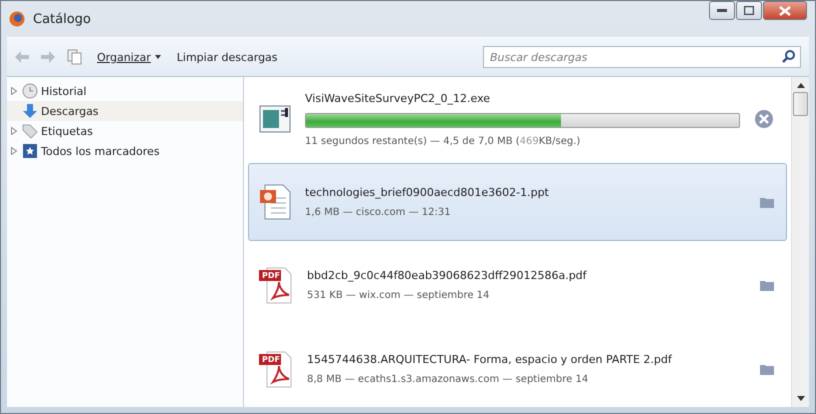 This screenshot has width=816, height=414. Describe the element at coordinates (443, 141) in the screenshot. I see `download-status: 11 segundos restante(s) — 4,5 de 7,0 MB (469KB/seg.)` at that location.